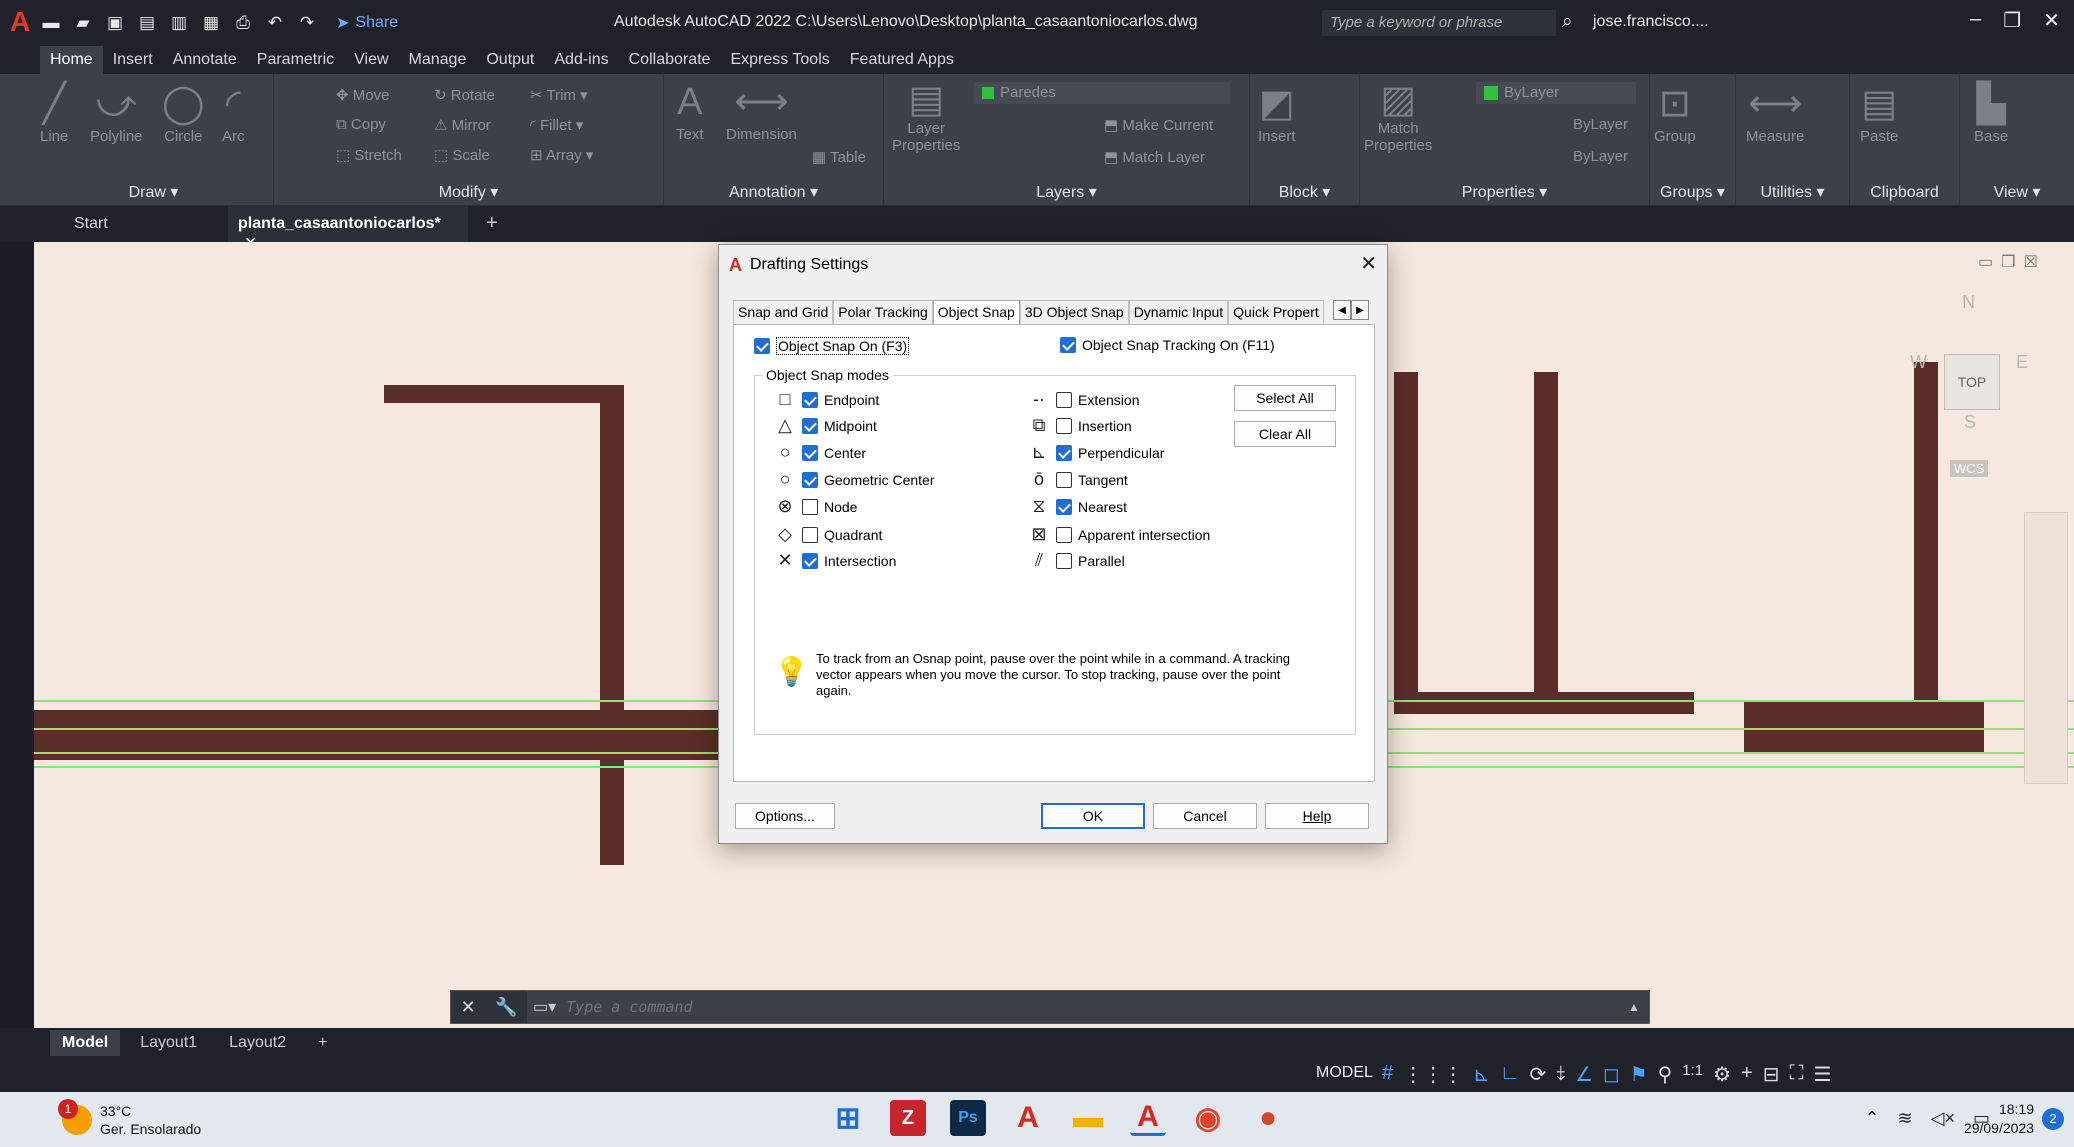 This screenshot has height=1147, width=2074. Describe the element at coordinates (153, 192) in the screenshot. I see `draw-panel-label: Draw ▾` at that location.